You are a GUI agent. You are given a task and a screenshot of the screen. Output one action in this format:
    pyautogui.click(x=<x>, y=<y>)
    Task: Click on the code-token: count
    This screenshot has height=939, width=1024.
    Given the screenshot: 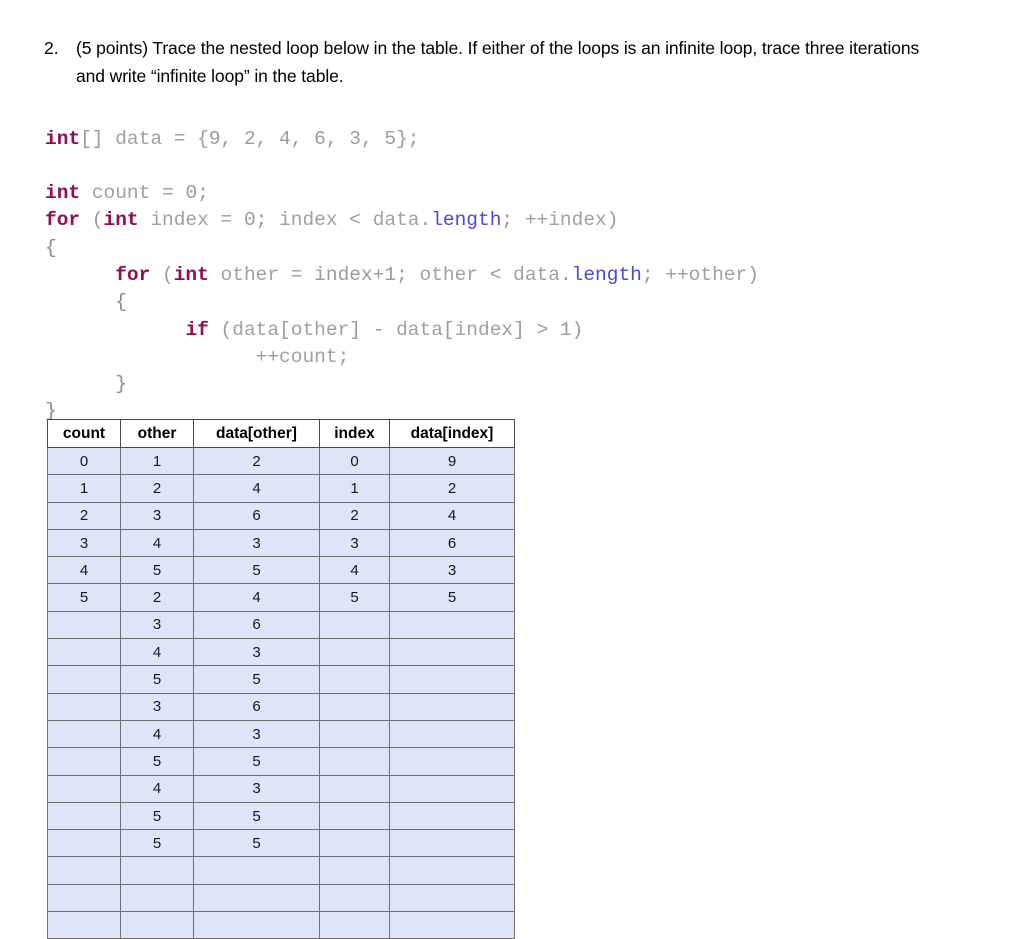 What is the action you would take?
    pyautogui.click(x=121, y=193)
    